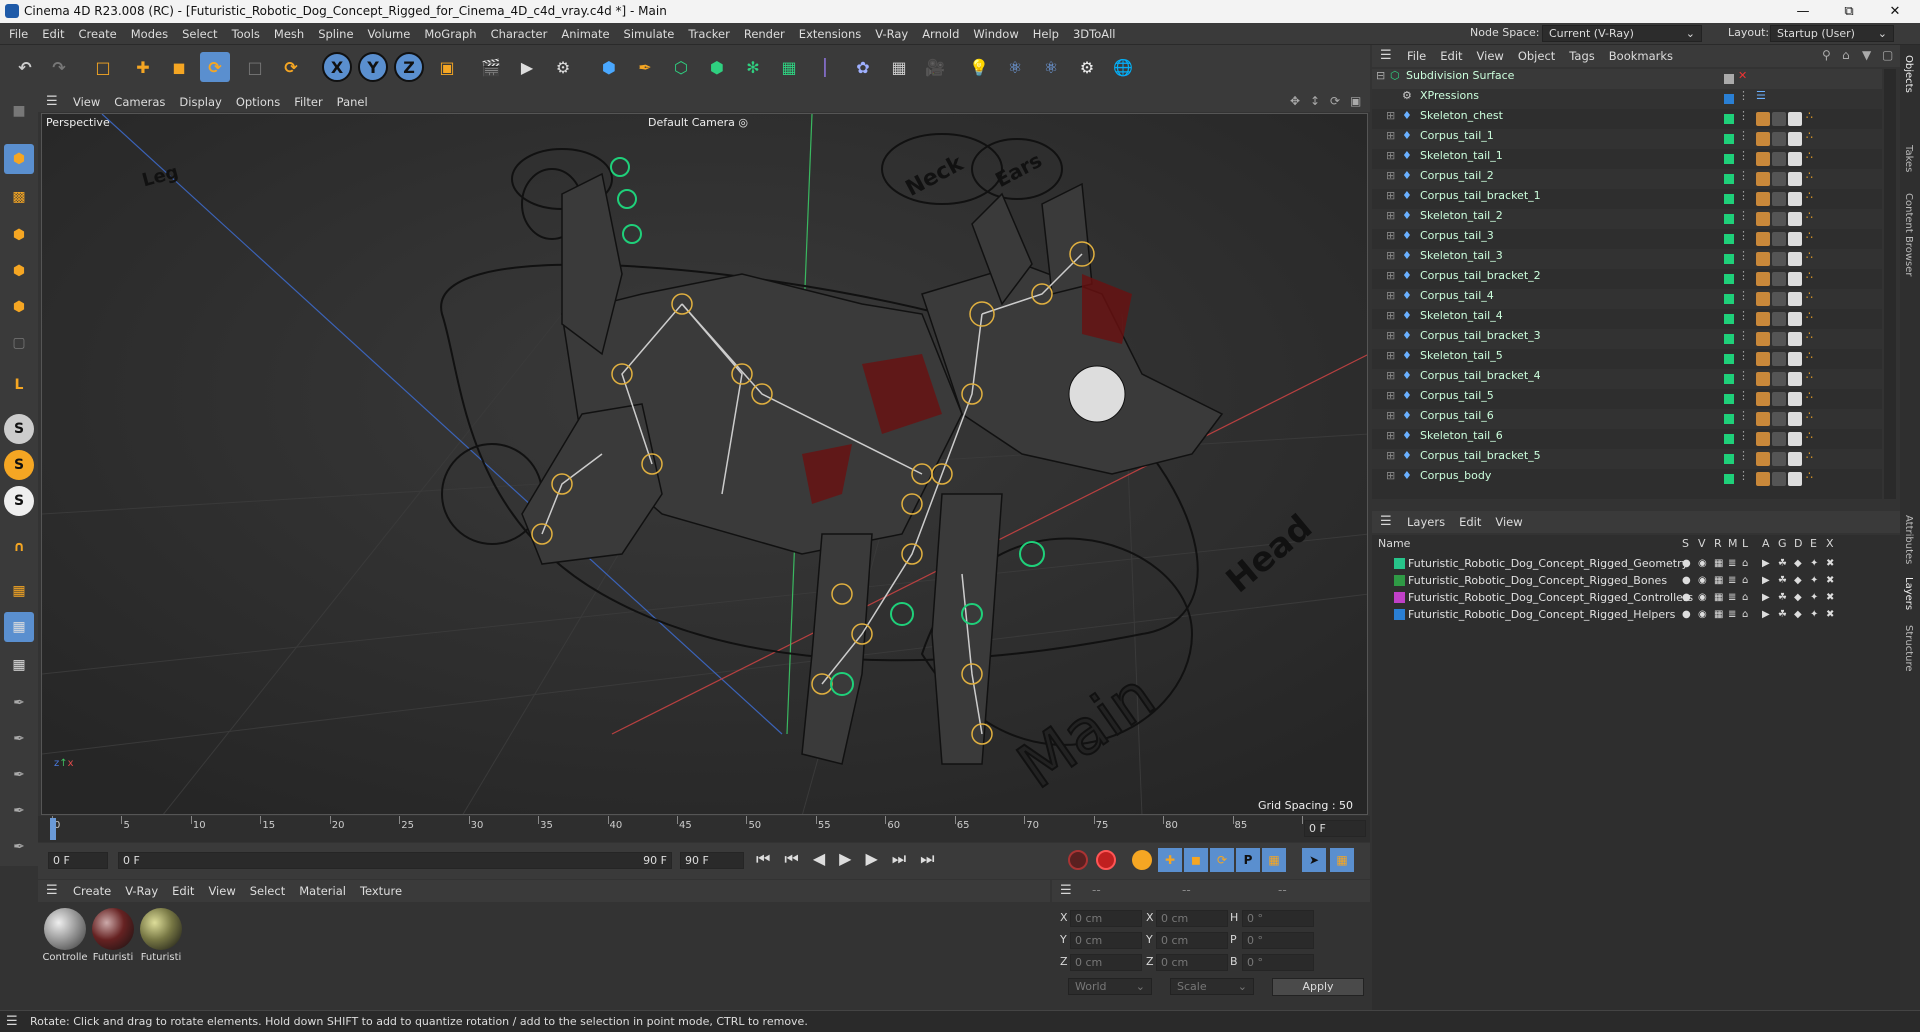 The image size is (1920, 1032). I want to click on timeline-ruler: 051015202530354045505560657075808590 0 F, so click(704, 829).